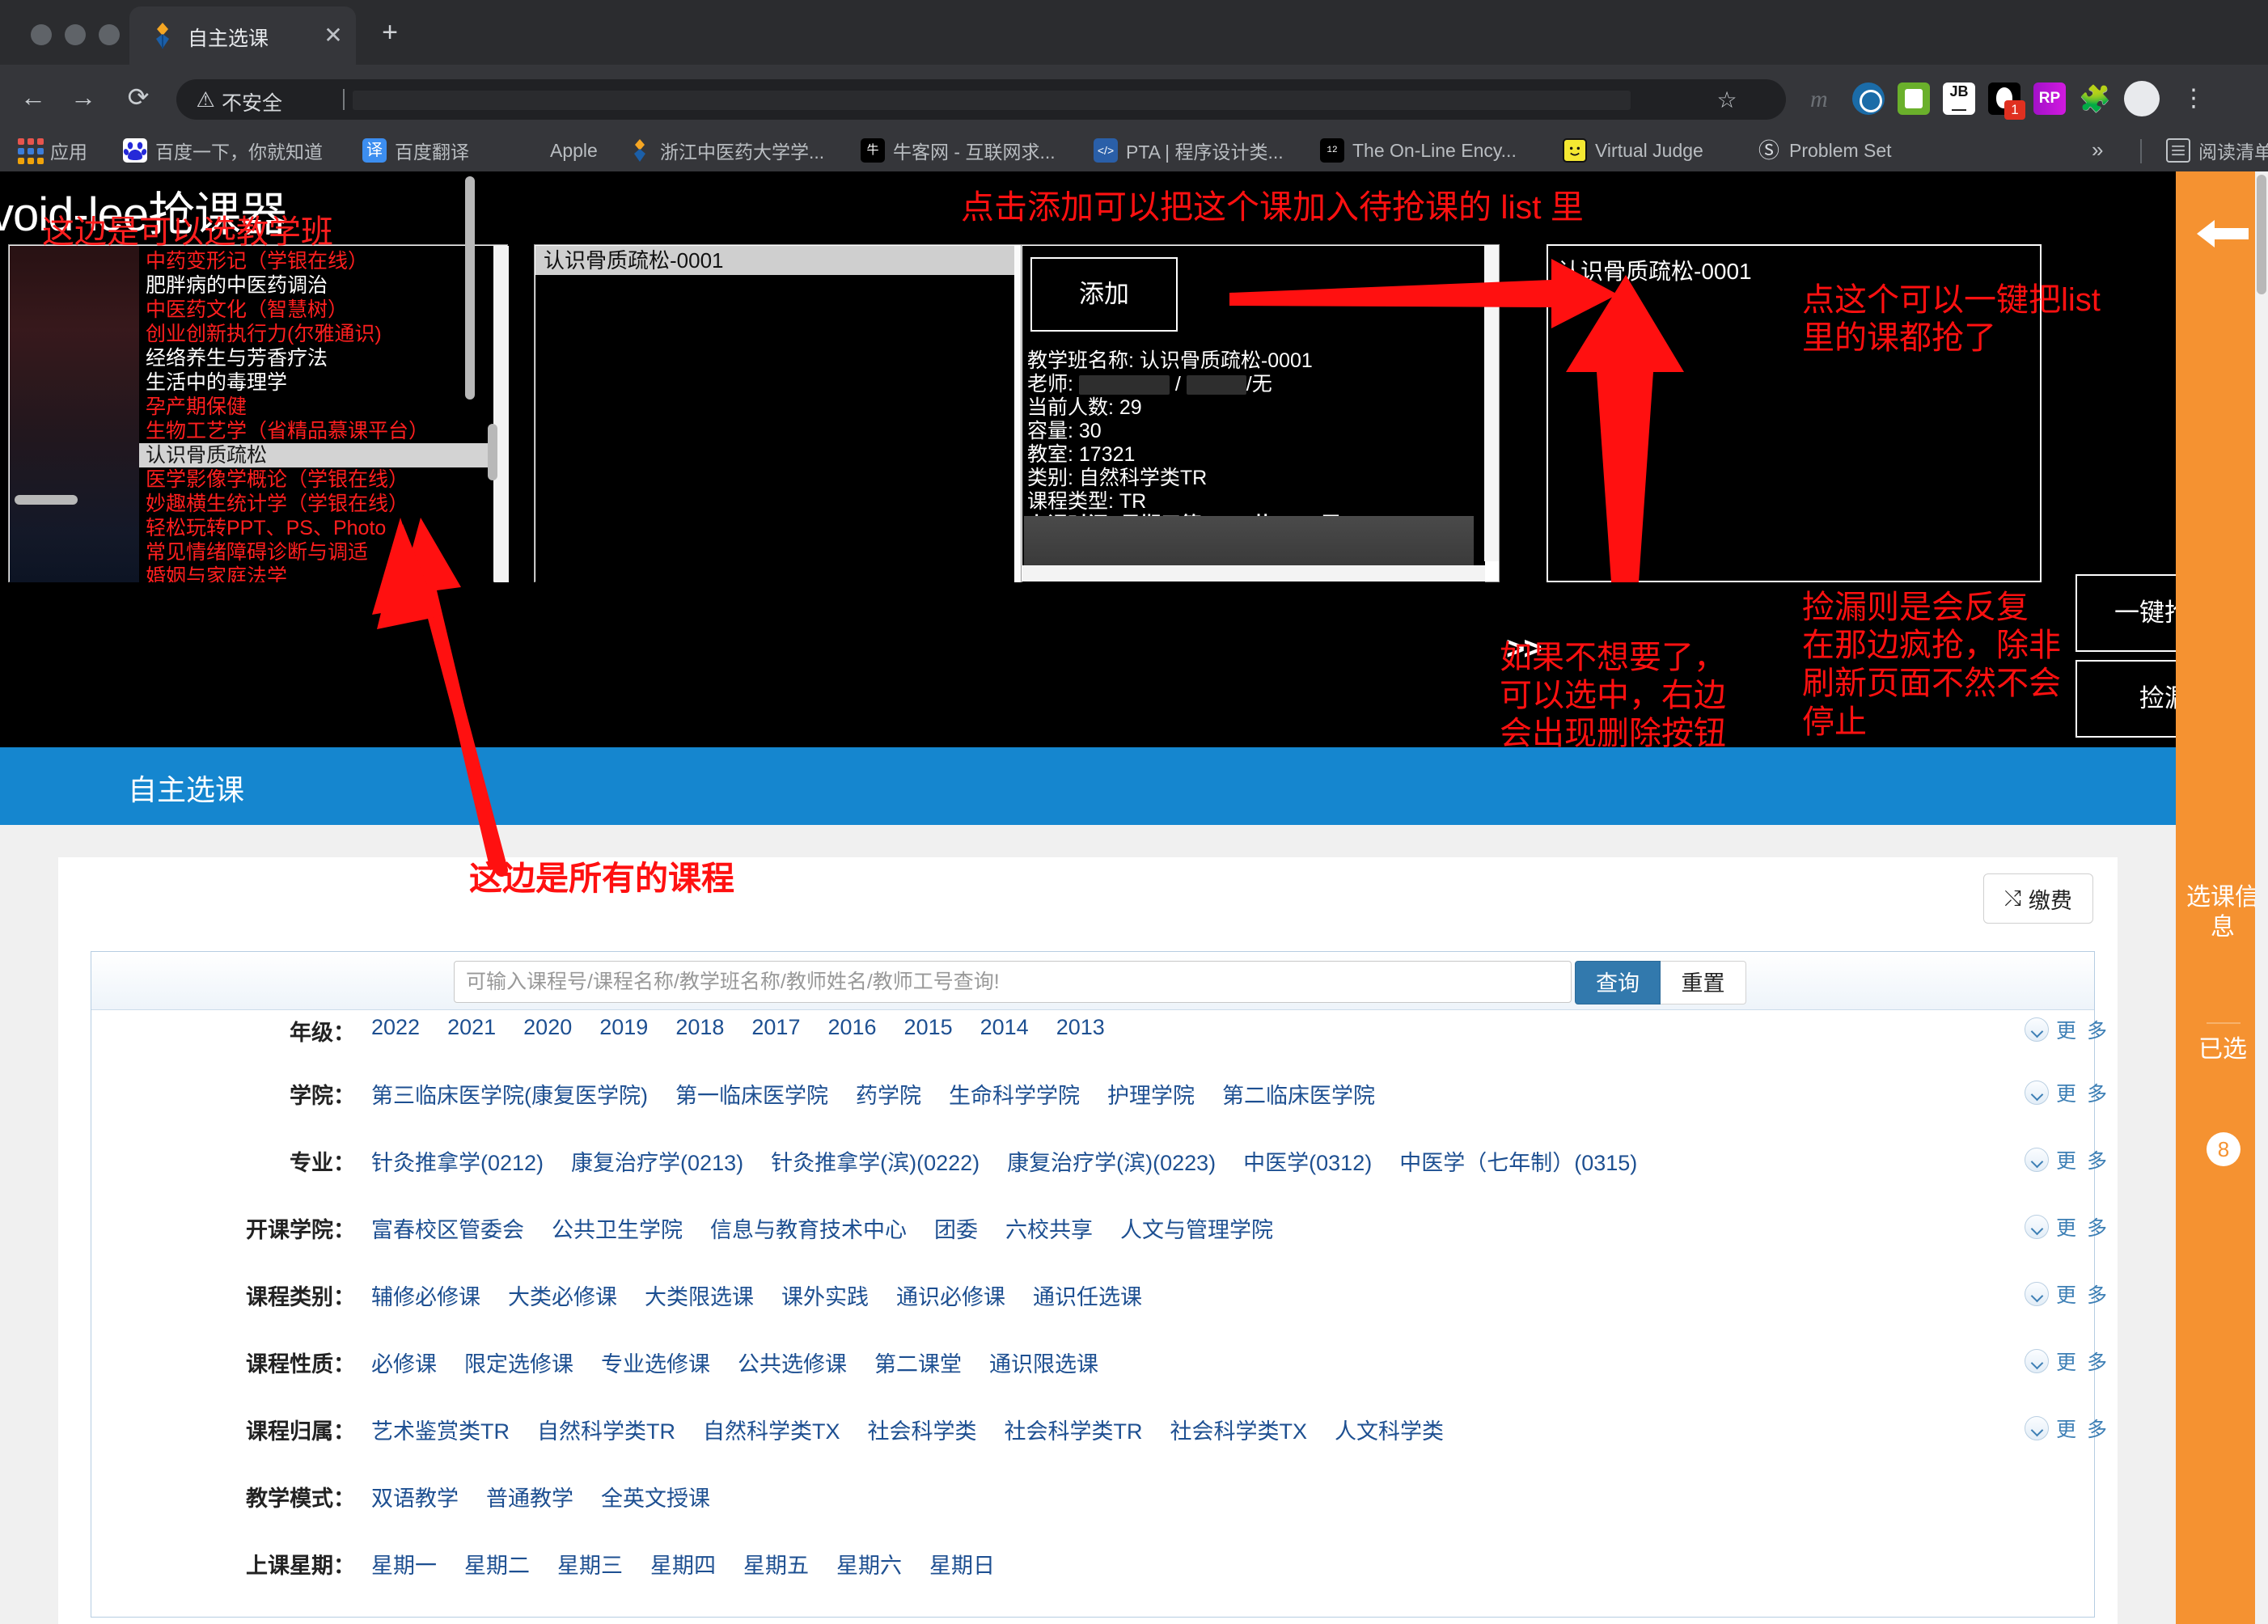  What do you see at coordinates (2223, 1023) in the screenshot?
I see `side-rail-divider` at bounding box center [2223, 1023].